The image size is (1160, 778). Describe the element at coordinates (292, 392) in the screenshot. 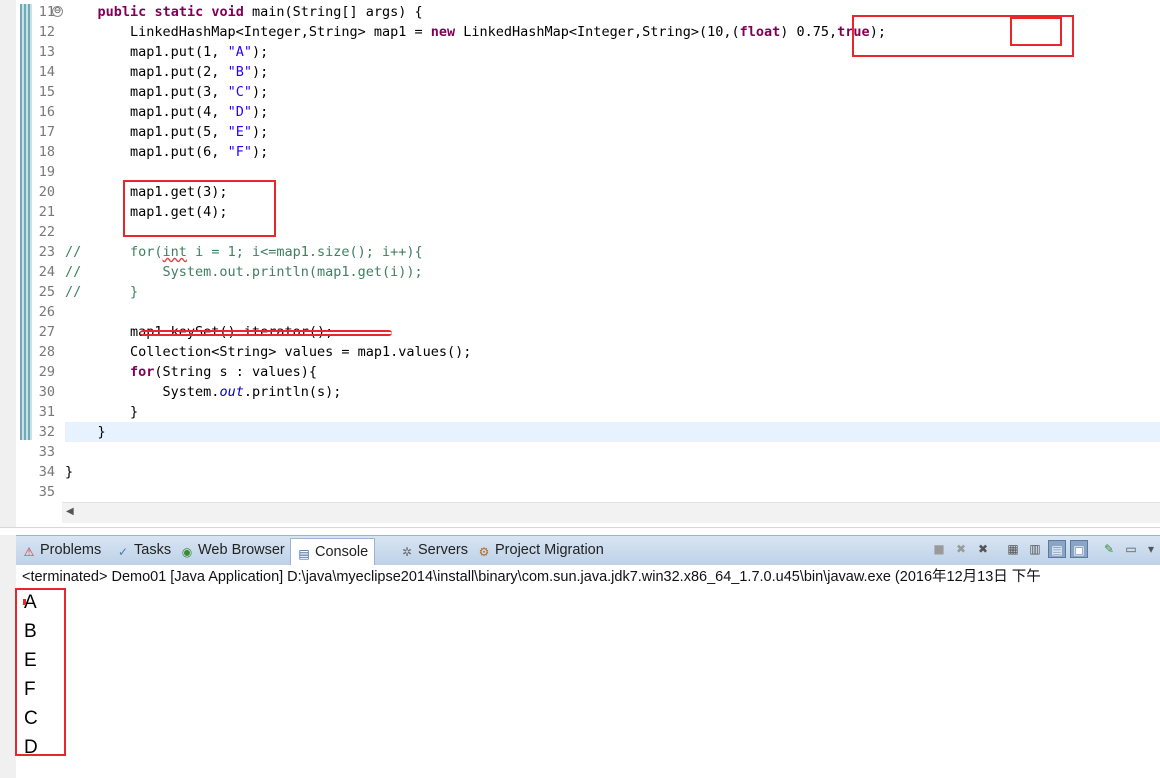

I see `code-token: .println(s);` at that location.